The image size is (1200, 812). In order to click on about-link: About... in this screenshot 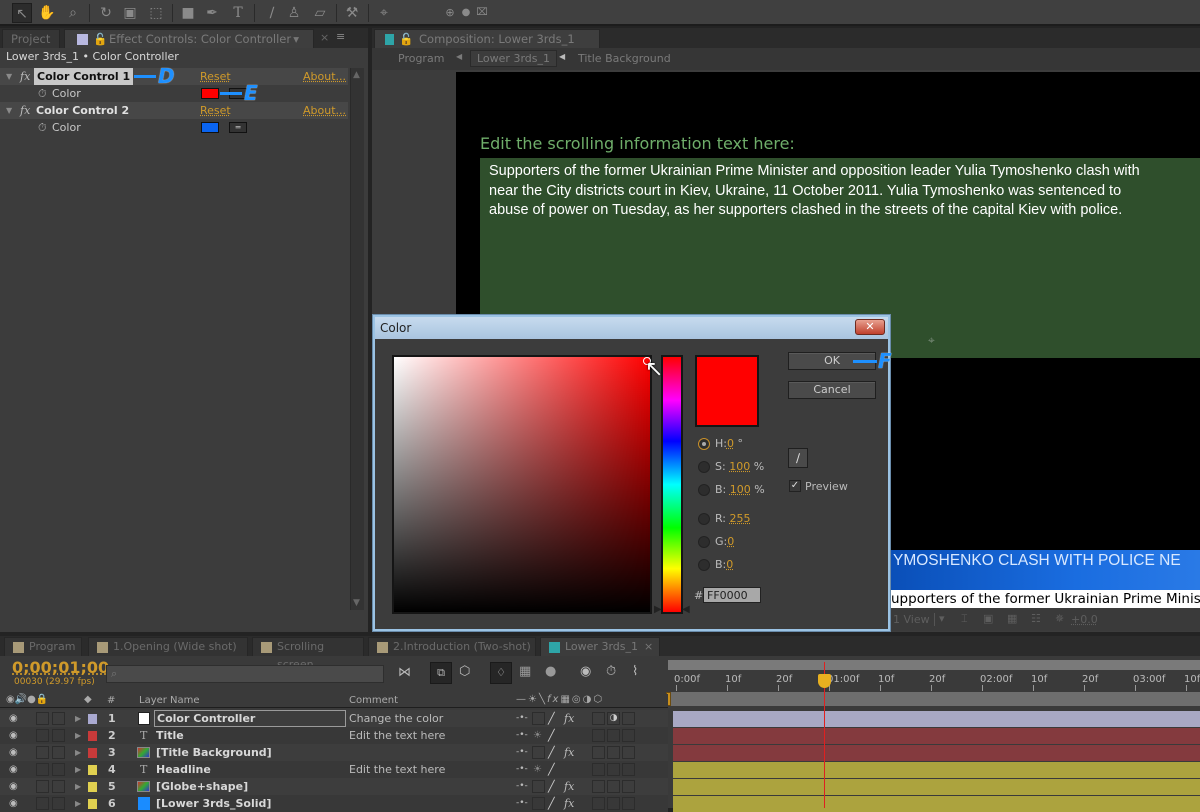, I will do `click(324, 76)`.